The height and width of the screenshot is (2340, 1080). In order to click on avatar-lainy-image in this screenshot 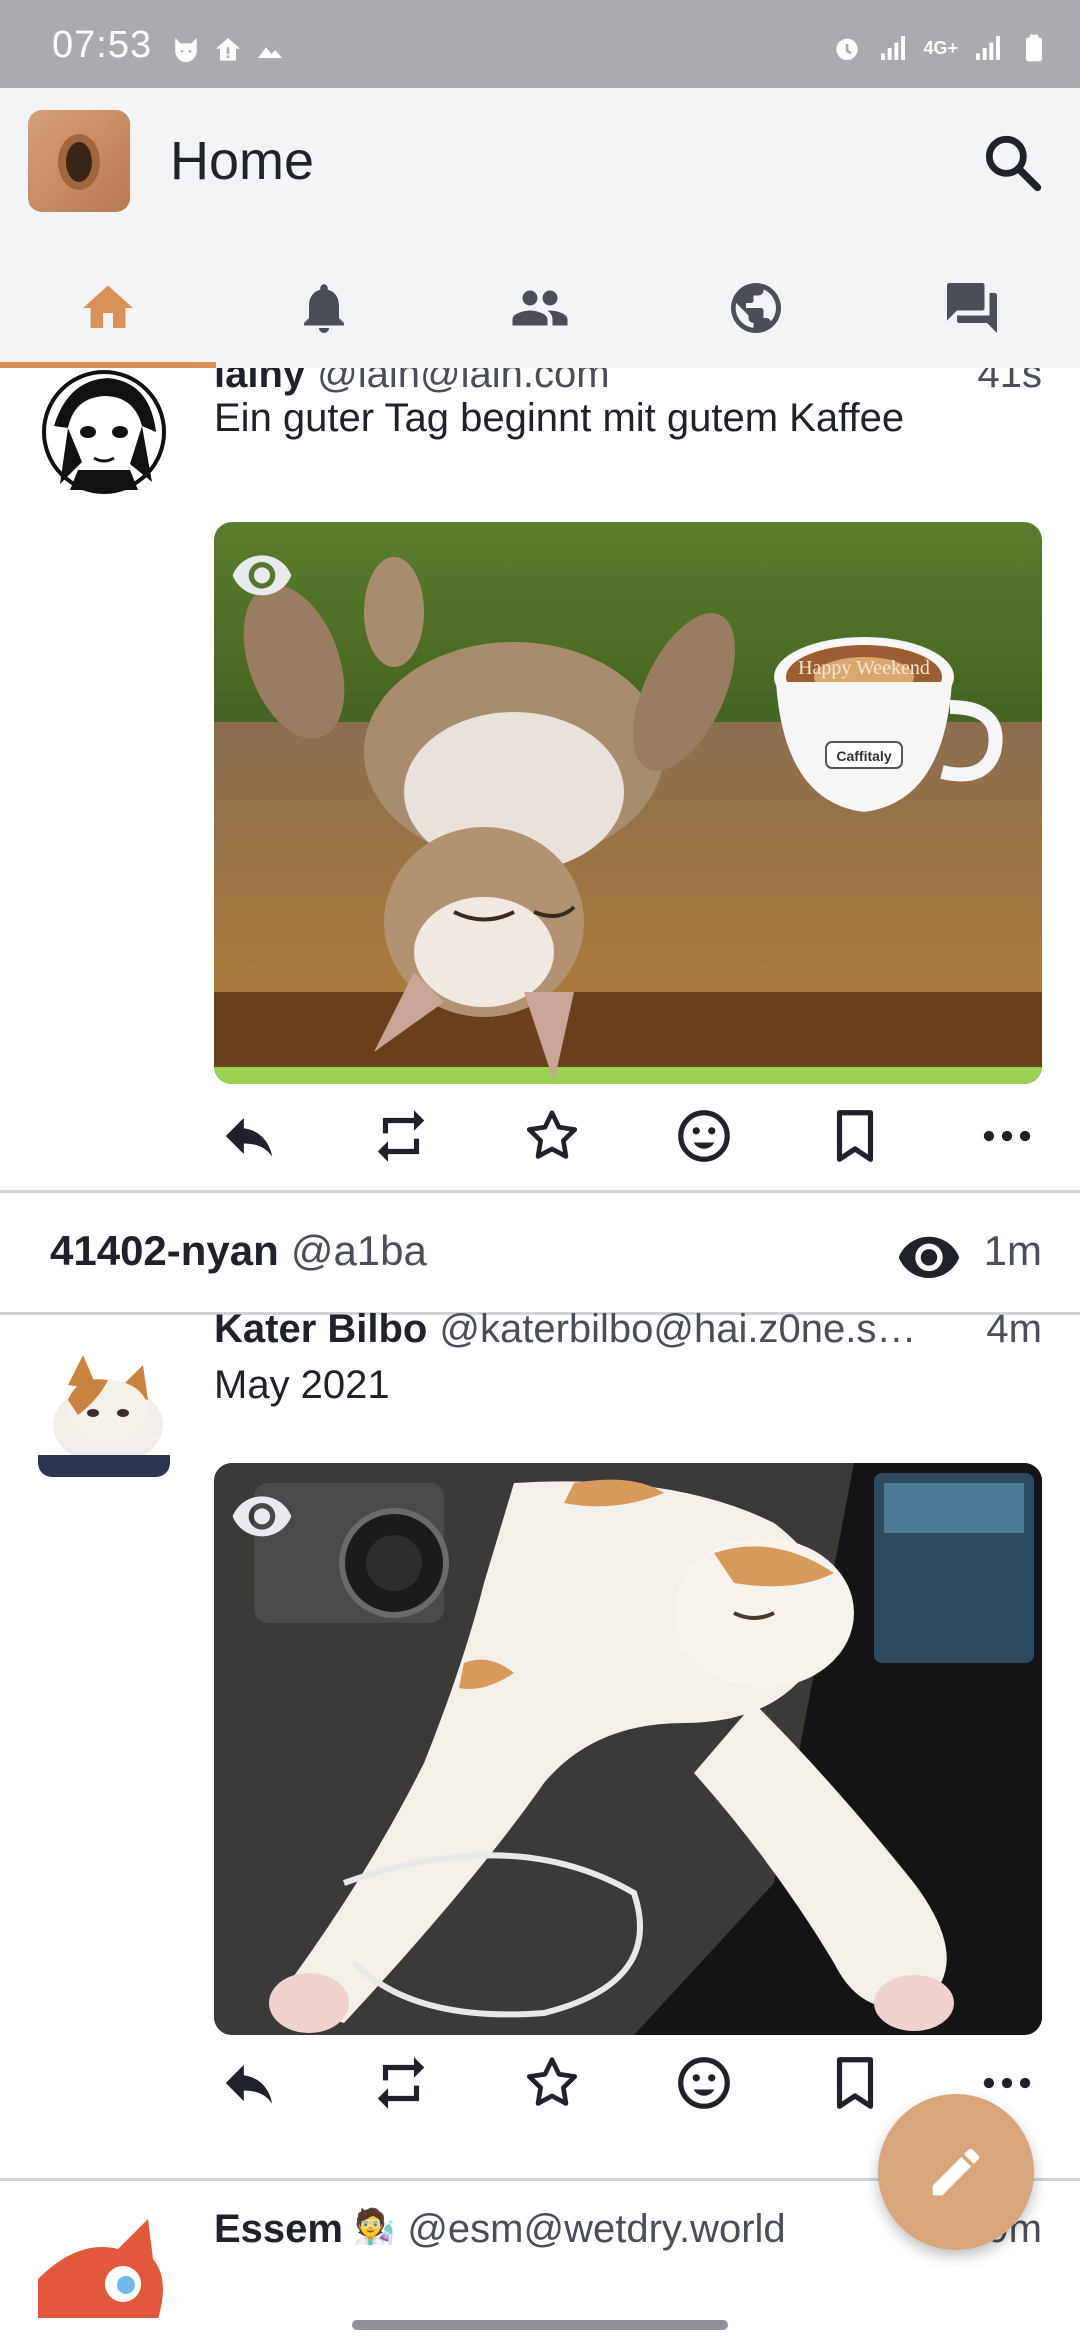, I will do `click(104, 432)`.